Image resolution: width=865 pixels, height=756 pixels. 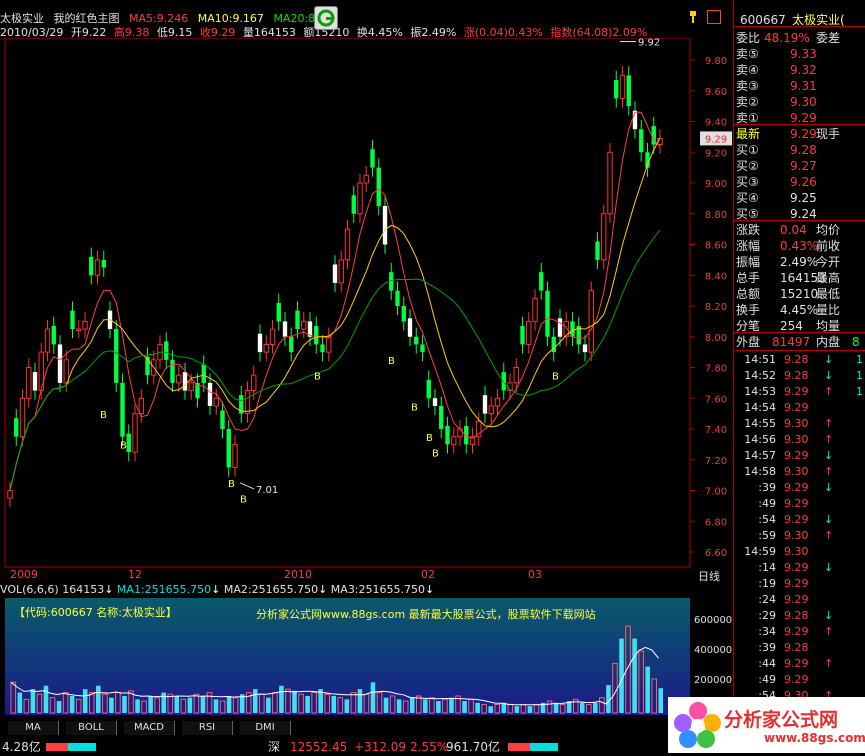 What do you see at coordinates (767, 631) in the screenshot?
I see `tick-t: :34` at bounding box center [767, 631].